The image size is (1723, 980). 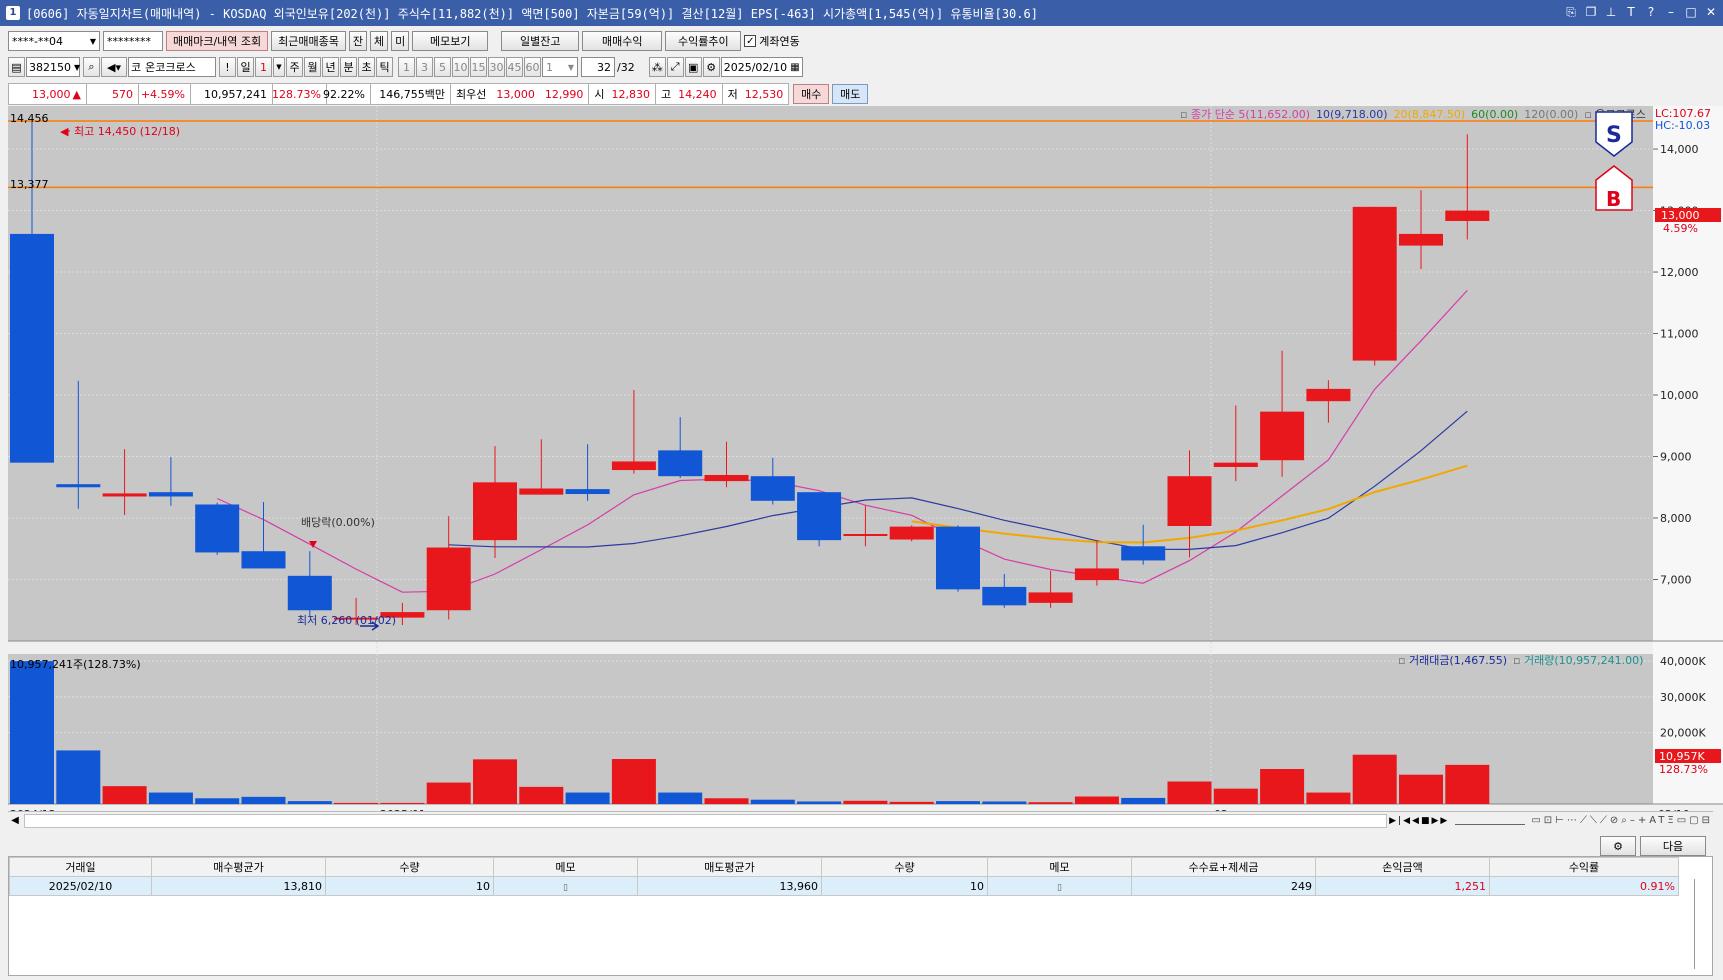 I want to click on pin-icon: ⊥, so click(x=1611, y=12).